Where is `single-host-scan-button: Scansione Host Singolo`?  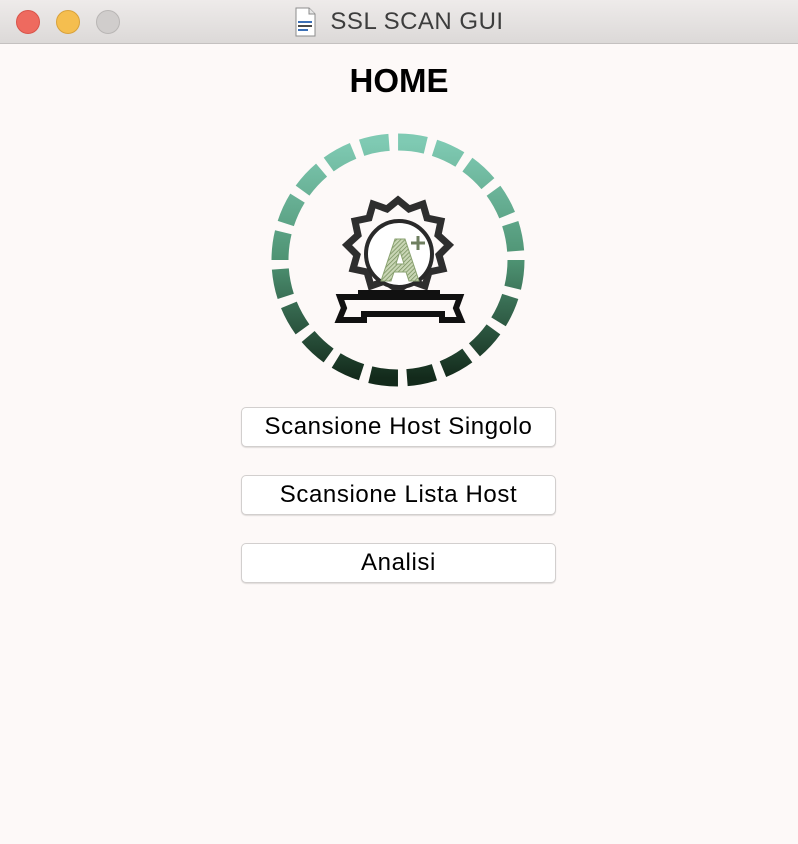
single-host-scan-button: Scansione Host Singolo is located at coordinates (398, 427).